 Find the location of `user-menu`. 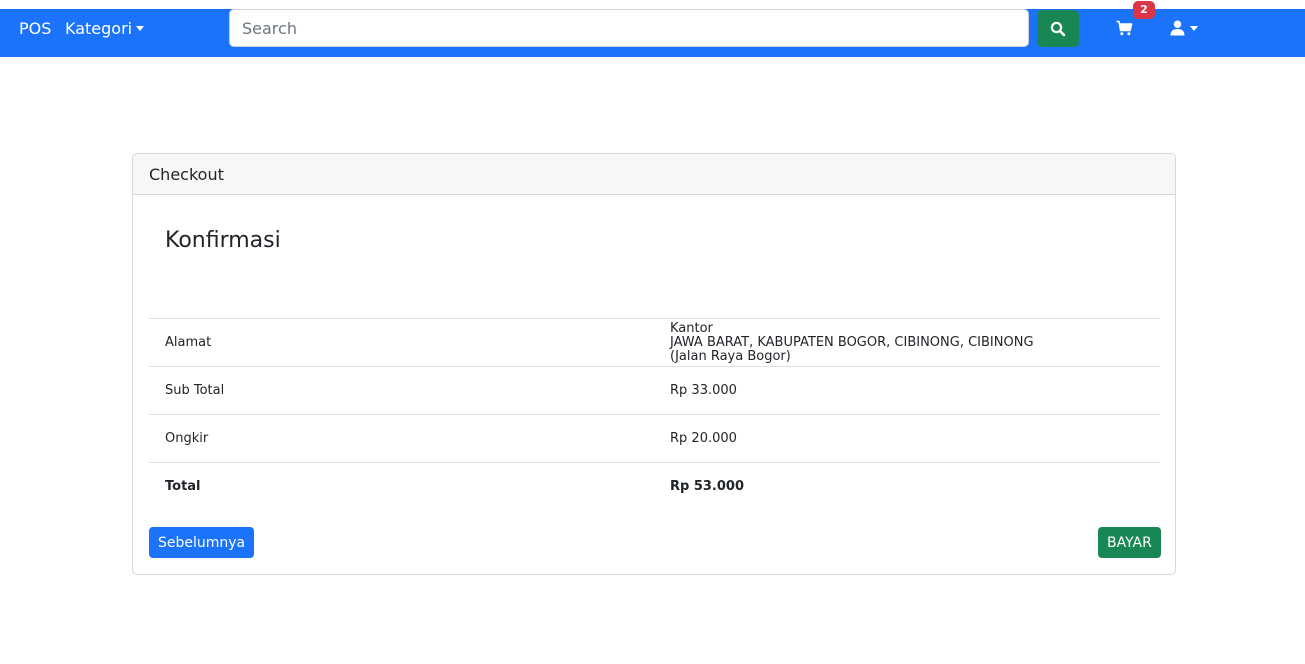

user-menu is located at coordinates (1184, 28).